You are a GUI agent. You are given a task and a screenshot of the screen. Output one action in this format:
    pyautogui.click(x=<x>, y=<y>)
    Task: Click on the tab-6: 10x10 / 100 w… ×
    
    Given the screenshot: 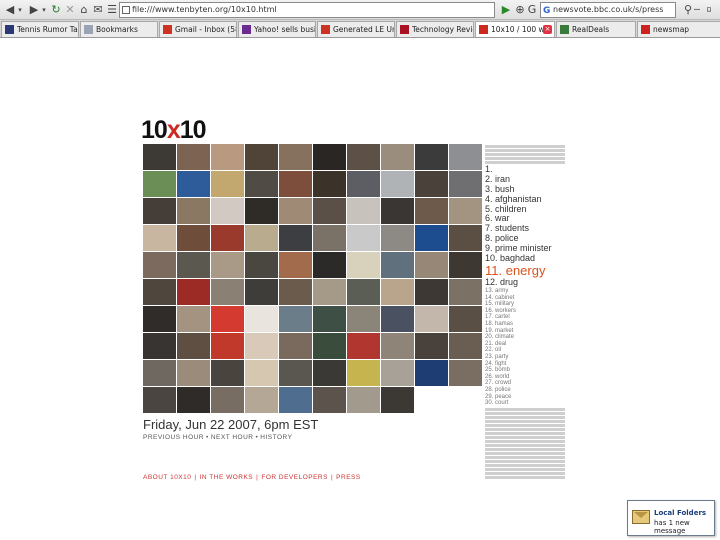 What is the action you would take?
    pyautogui.click(x=515, y=29)
    